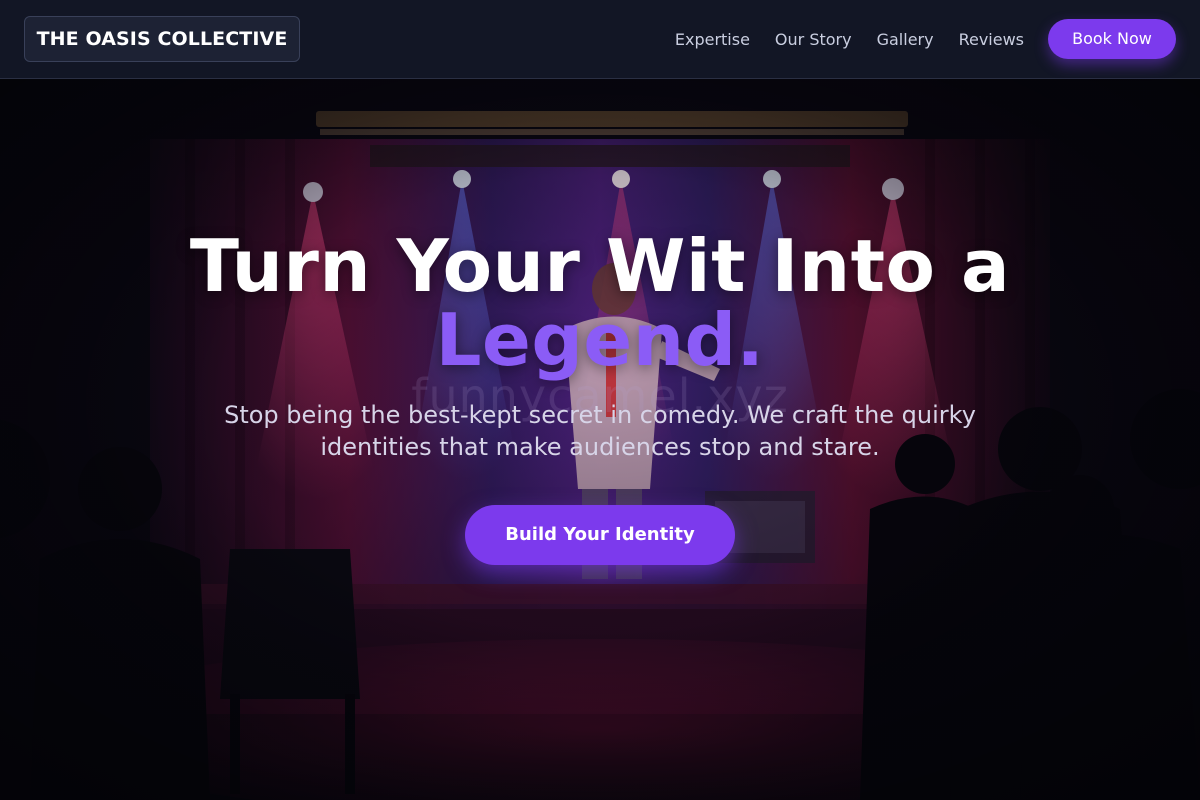  Describe the element at coordinates (600, 266) in the screenshot. I see `hero-title-line1: Turn Your Wit Into a` at that location.